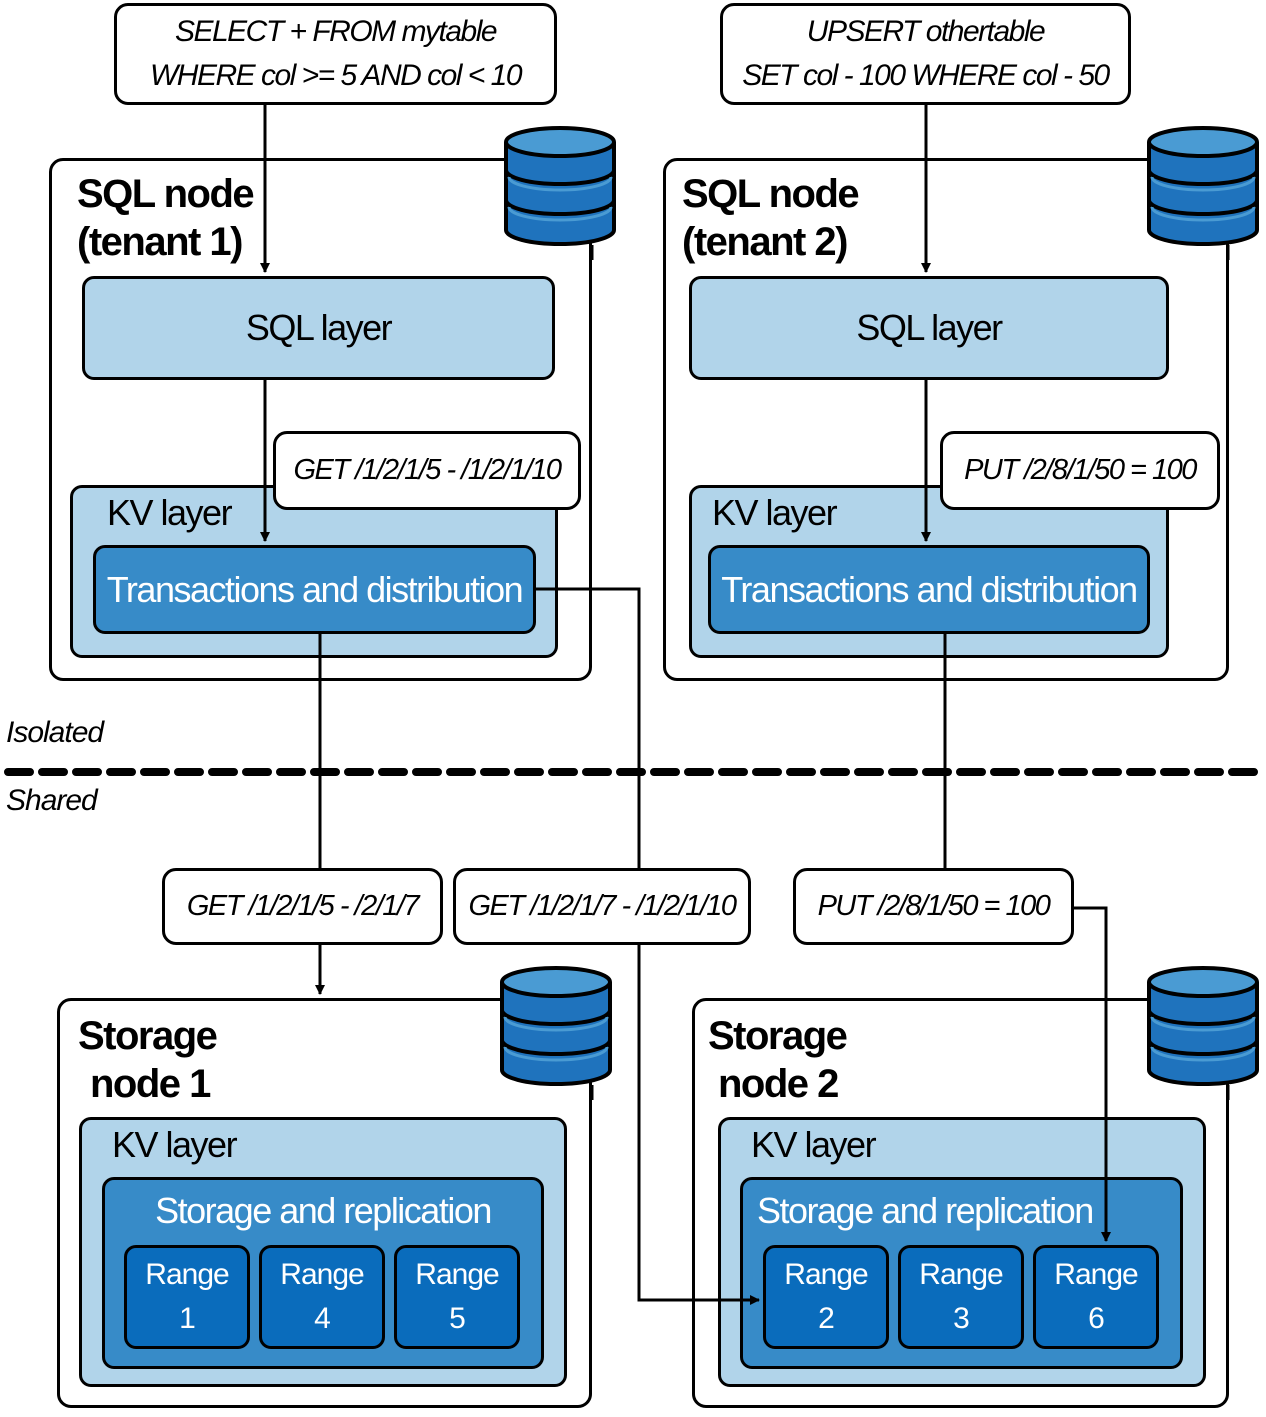  I want to click on query-line-1: SELECT + FROM mytable, so click(336, 31).